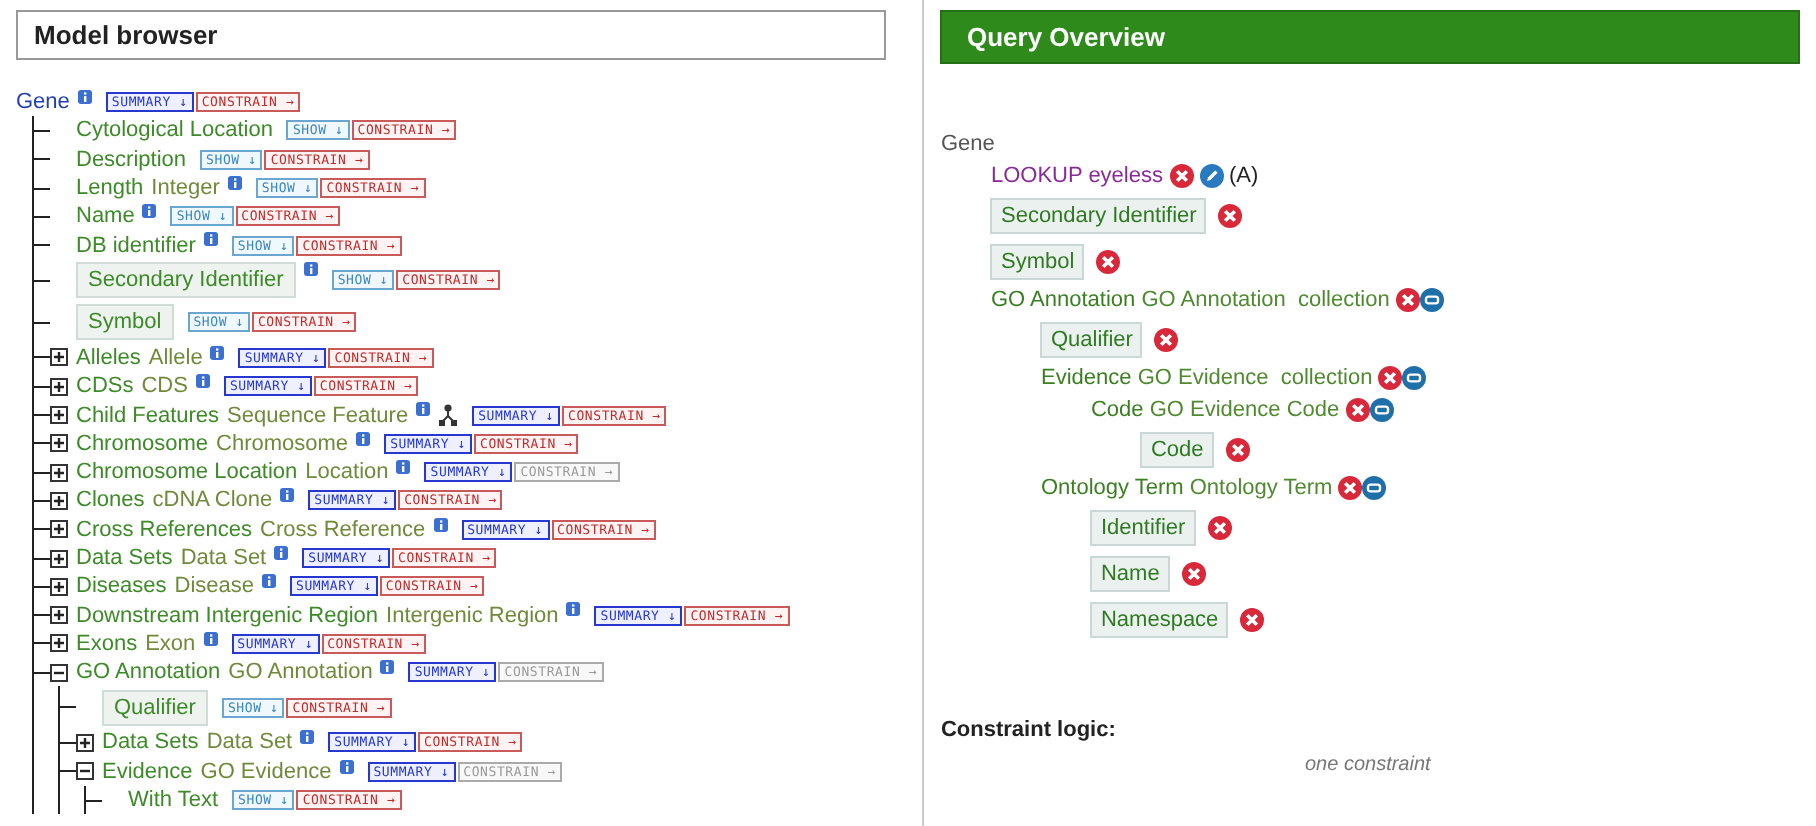  Describe the element at coordinates (451, 35) in the screenshot. I see `panel-title: Model browser` at that location.